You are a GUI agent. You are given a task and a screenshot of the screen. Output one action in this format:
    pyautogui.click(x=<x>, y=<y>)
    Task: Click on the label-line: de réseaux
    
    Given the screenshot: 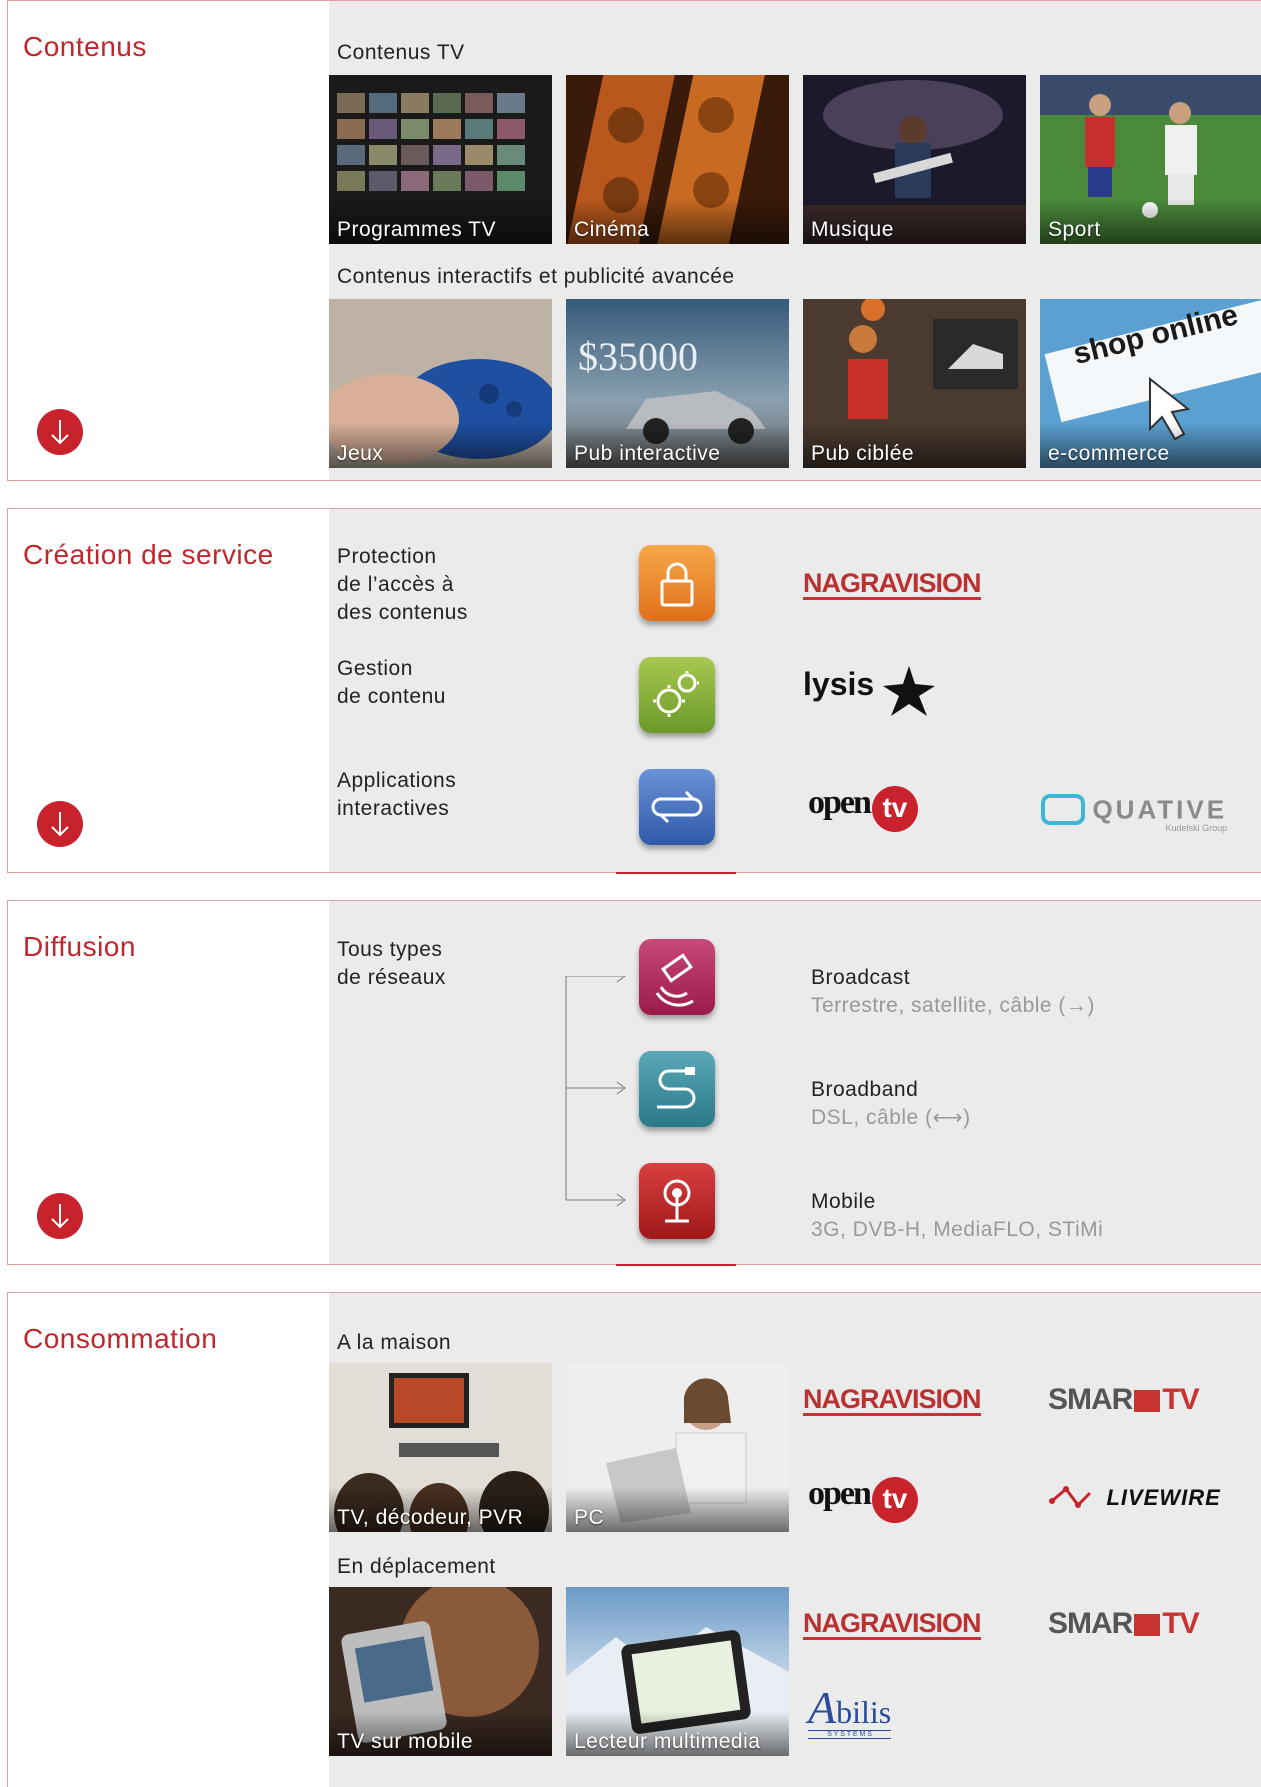 What is the action you would take?
    pyautogui.click(x=391, y=977)
    